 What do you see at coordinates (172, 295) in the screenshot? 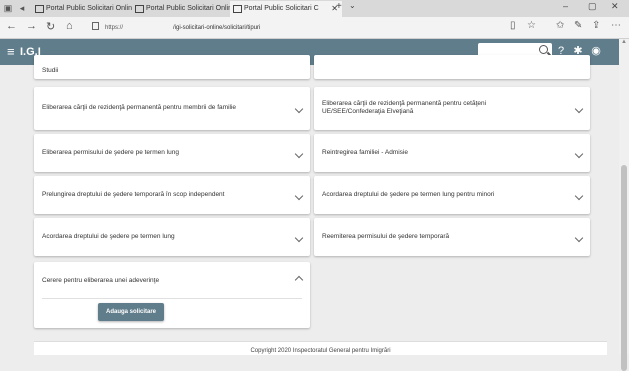
I see `request-type-card-expanded: Cerere pentru eliberarea unei adeverinţe` at bounding box center [172, 295].